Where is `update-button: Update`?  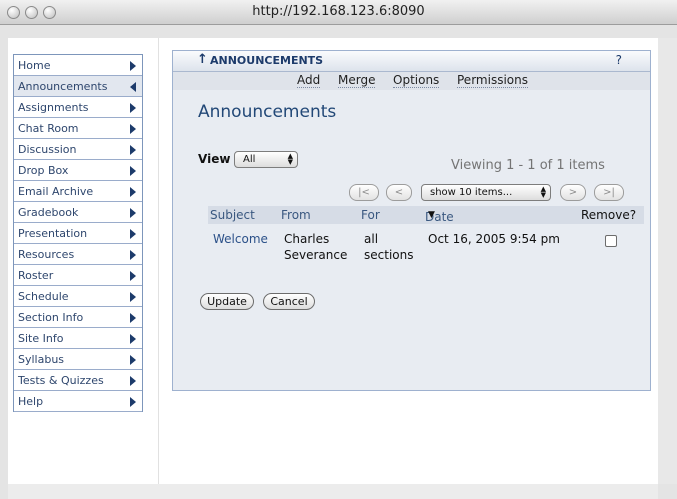
update-button: Update is located at coordinates (227, 301).